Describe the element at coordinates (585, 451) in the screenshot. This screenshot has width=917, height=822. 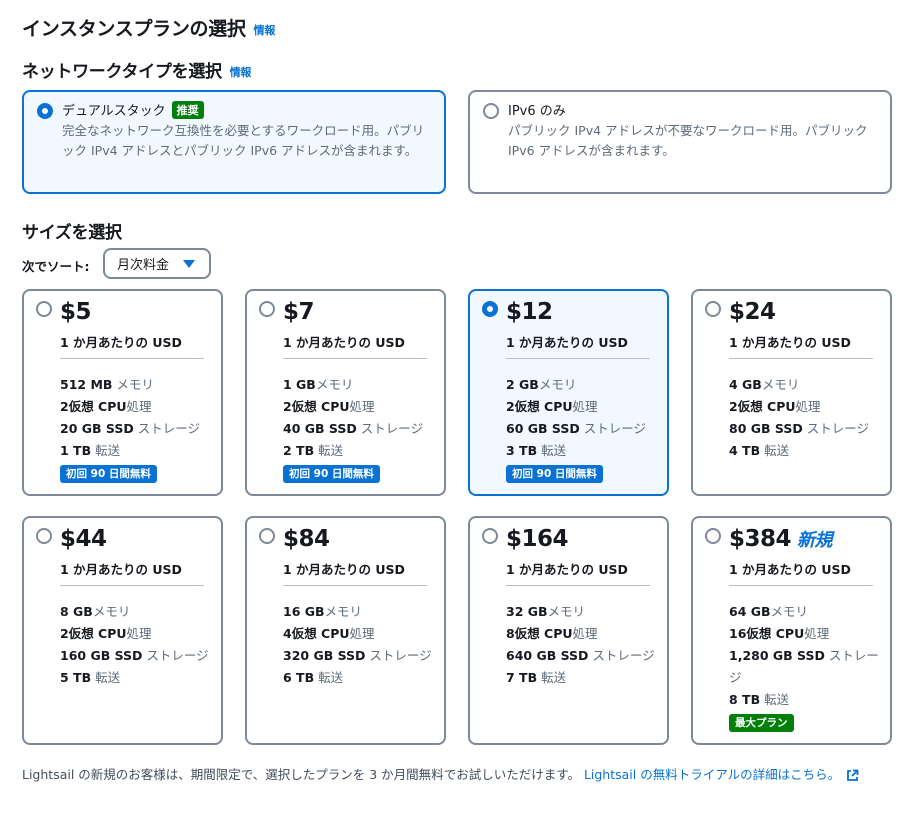
I see `spec-transfer: 3 TB 転送` at that location.